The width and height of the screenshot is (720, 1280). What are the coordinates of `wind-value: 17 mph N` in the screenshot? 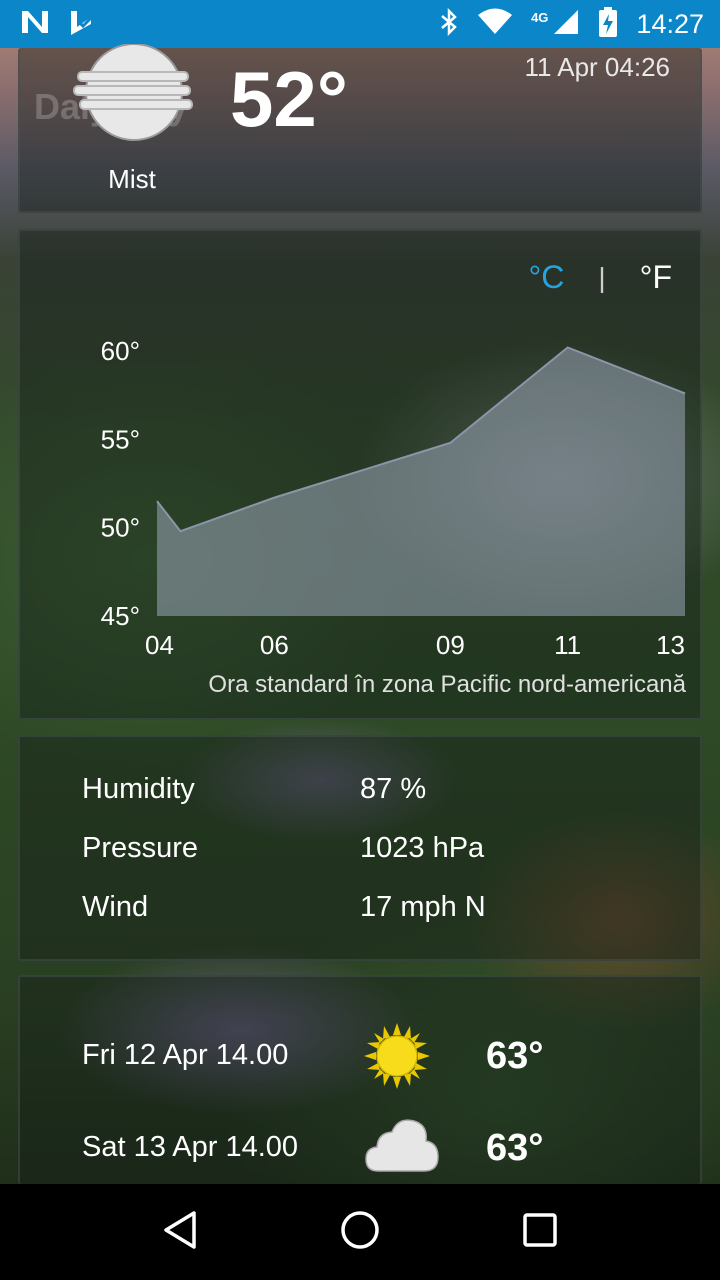 It's located at (423, 907).